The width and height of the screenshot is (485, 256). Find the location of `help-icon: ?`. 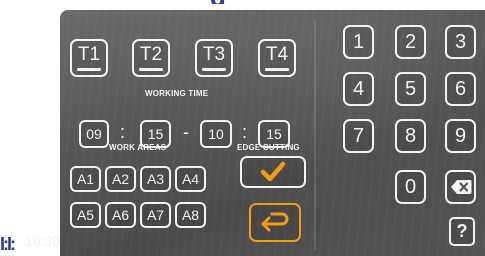

help-icon: ? is located at coordinates (462, 231).